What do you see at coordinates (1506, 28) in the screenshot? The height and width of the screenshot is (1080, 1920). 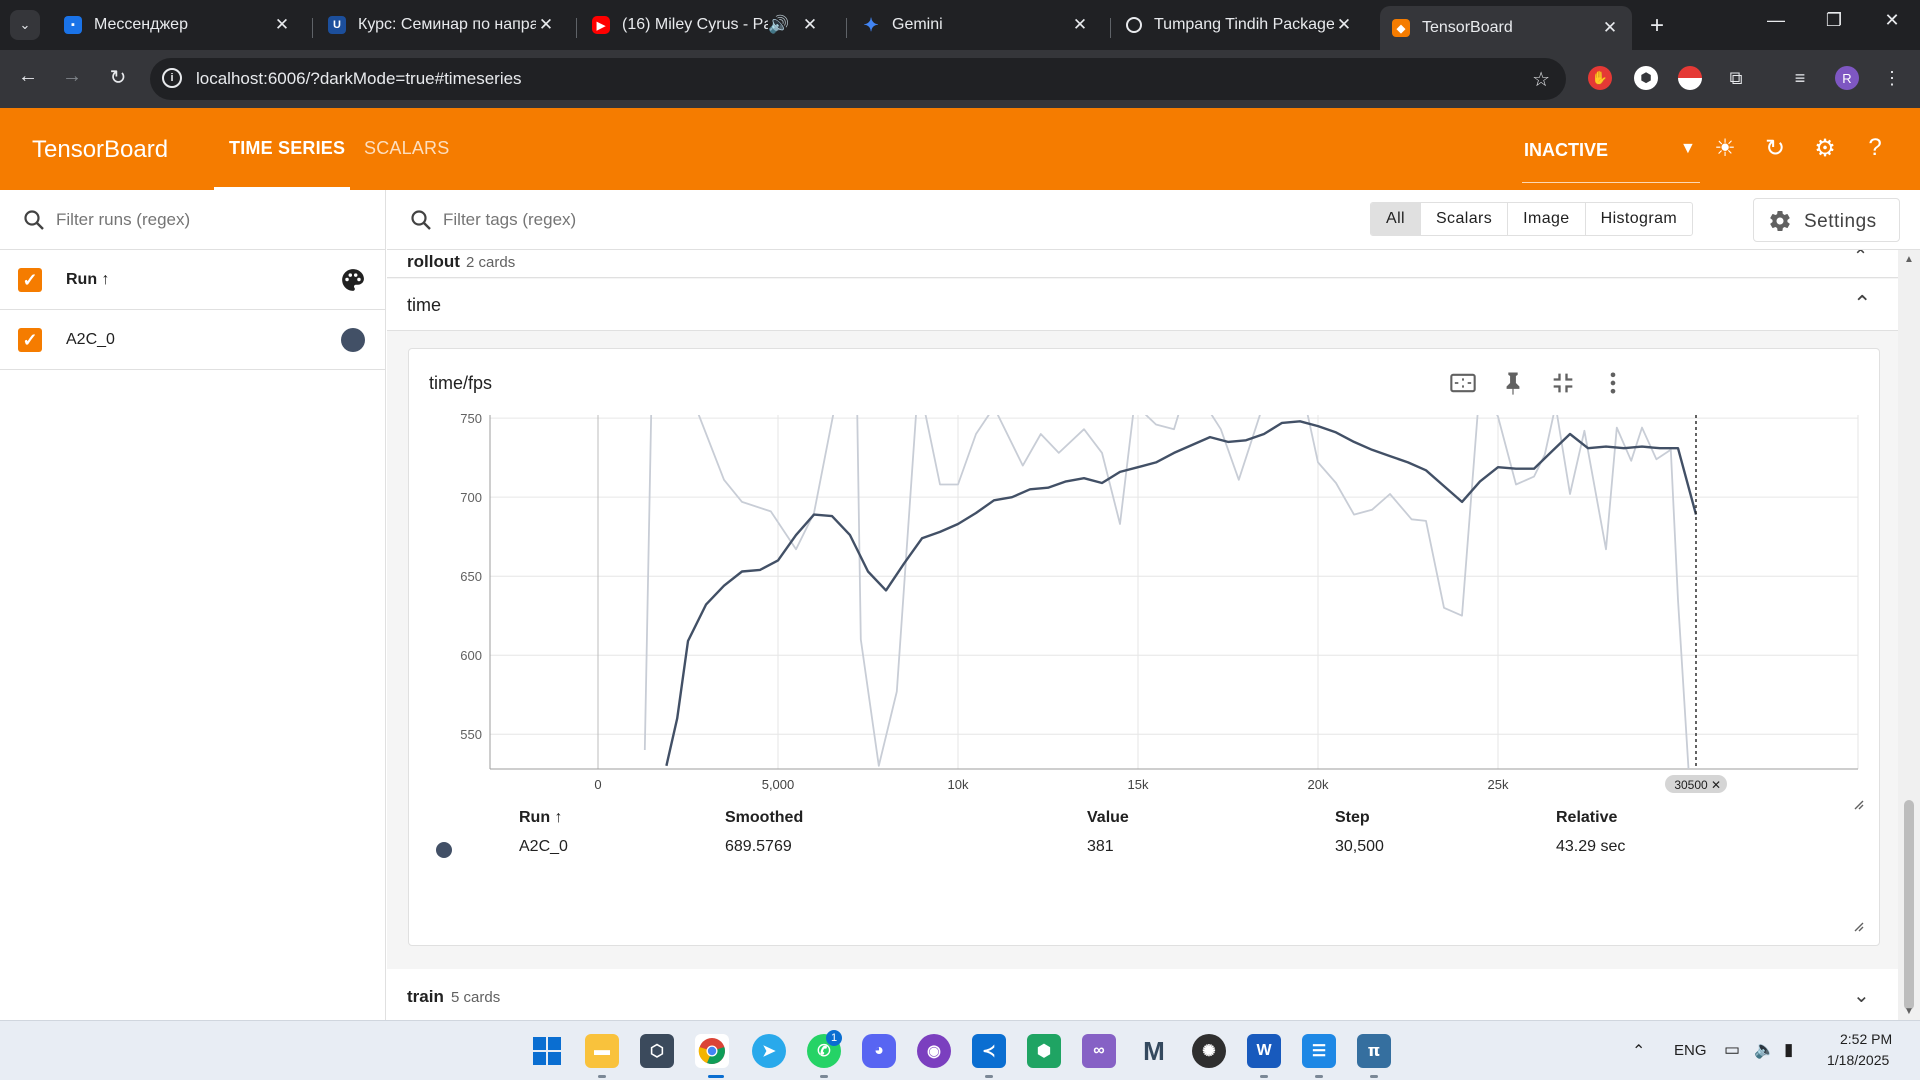 I see `browser-tab-tensorboard: ◆ TensorBoard ✕` at bounding box center [1506, 28].